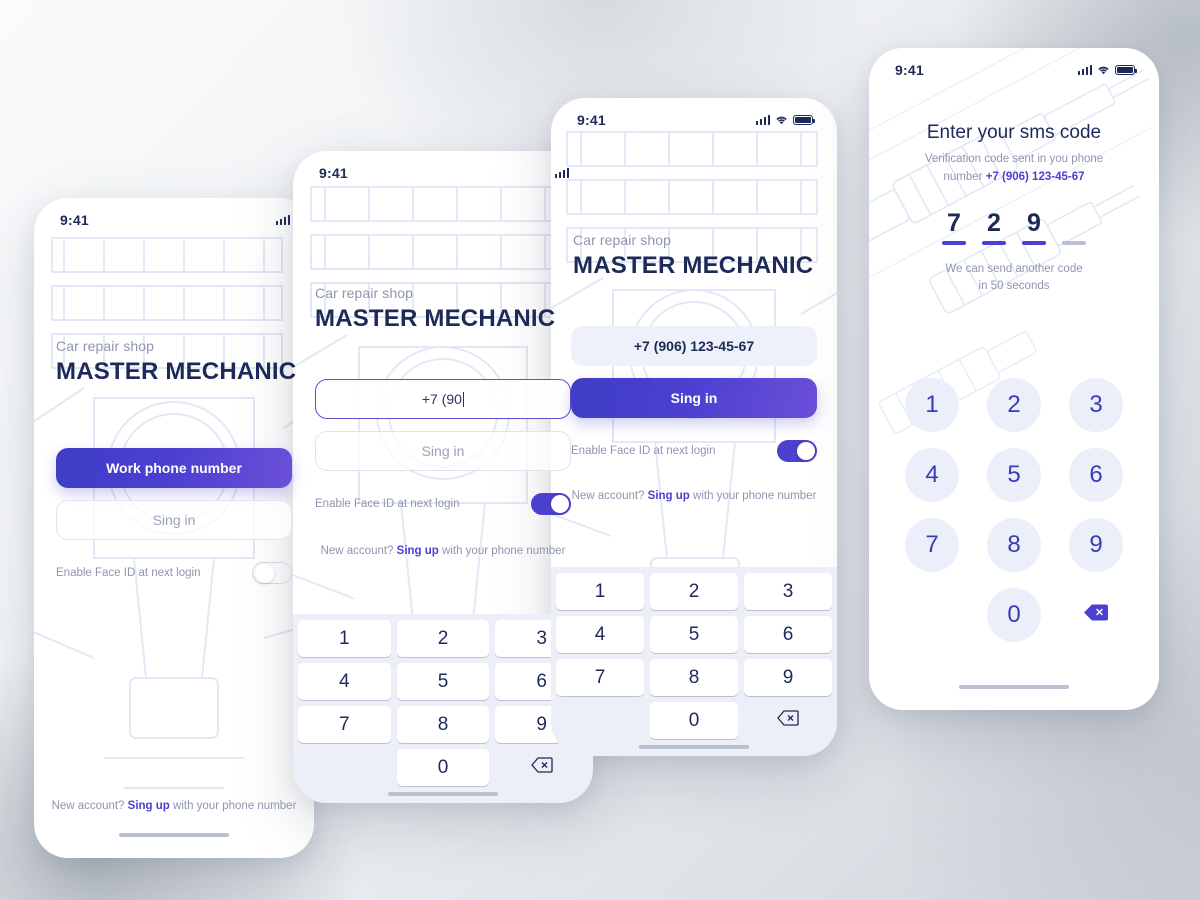  I want to click on face-id-toggle-label: Enable Face ID at next login, so click(387, 504).